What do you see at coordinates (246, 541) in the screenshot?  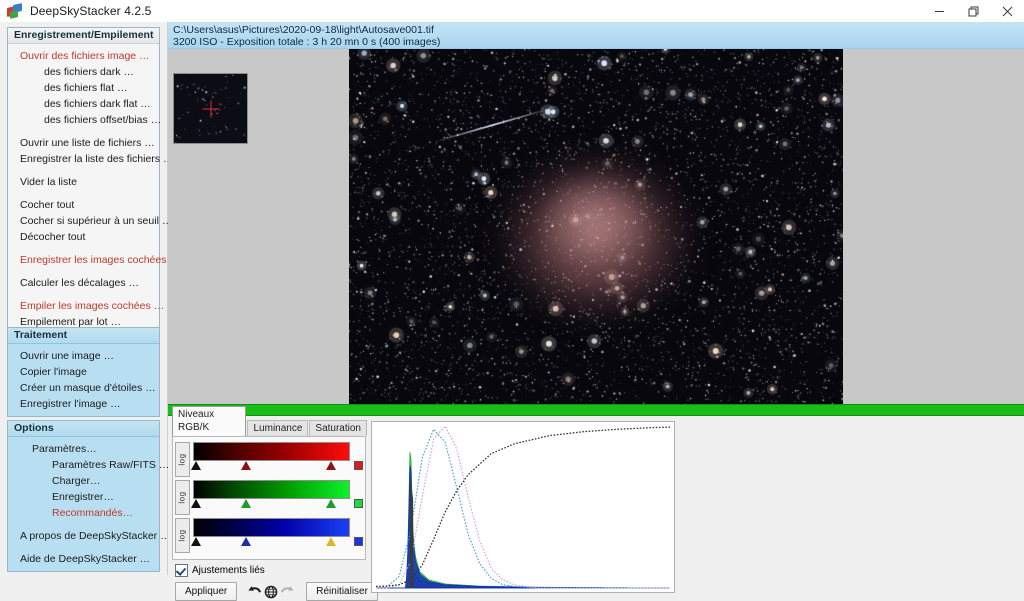 I see `slider-handle-blue-midtone` at bounding box center [246, 541].